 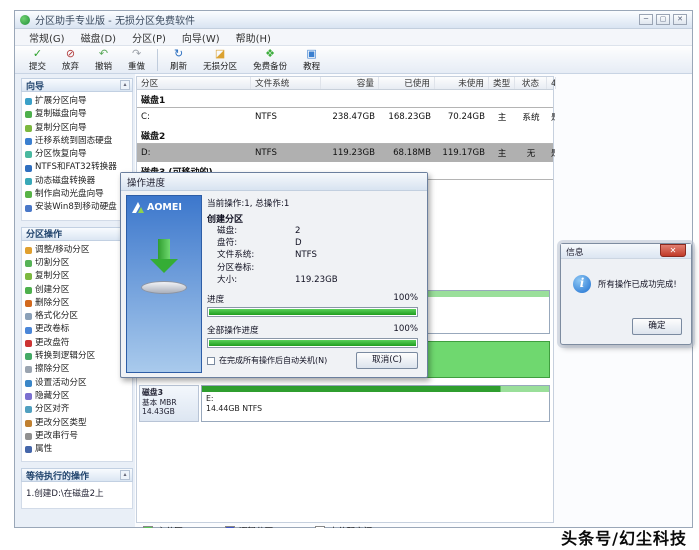 I want to click on commit-button: ✓ 提交, so click(x=37, y=60).